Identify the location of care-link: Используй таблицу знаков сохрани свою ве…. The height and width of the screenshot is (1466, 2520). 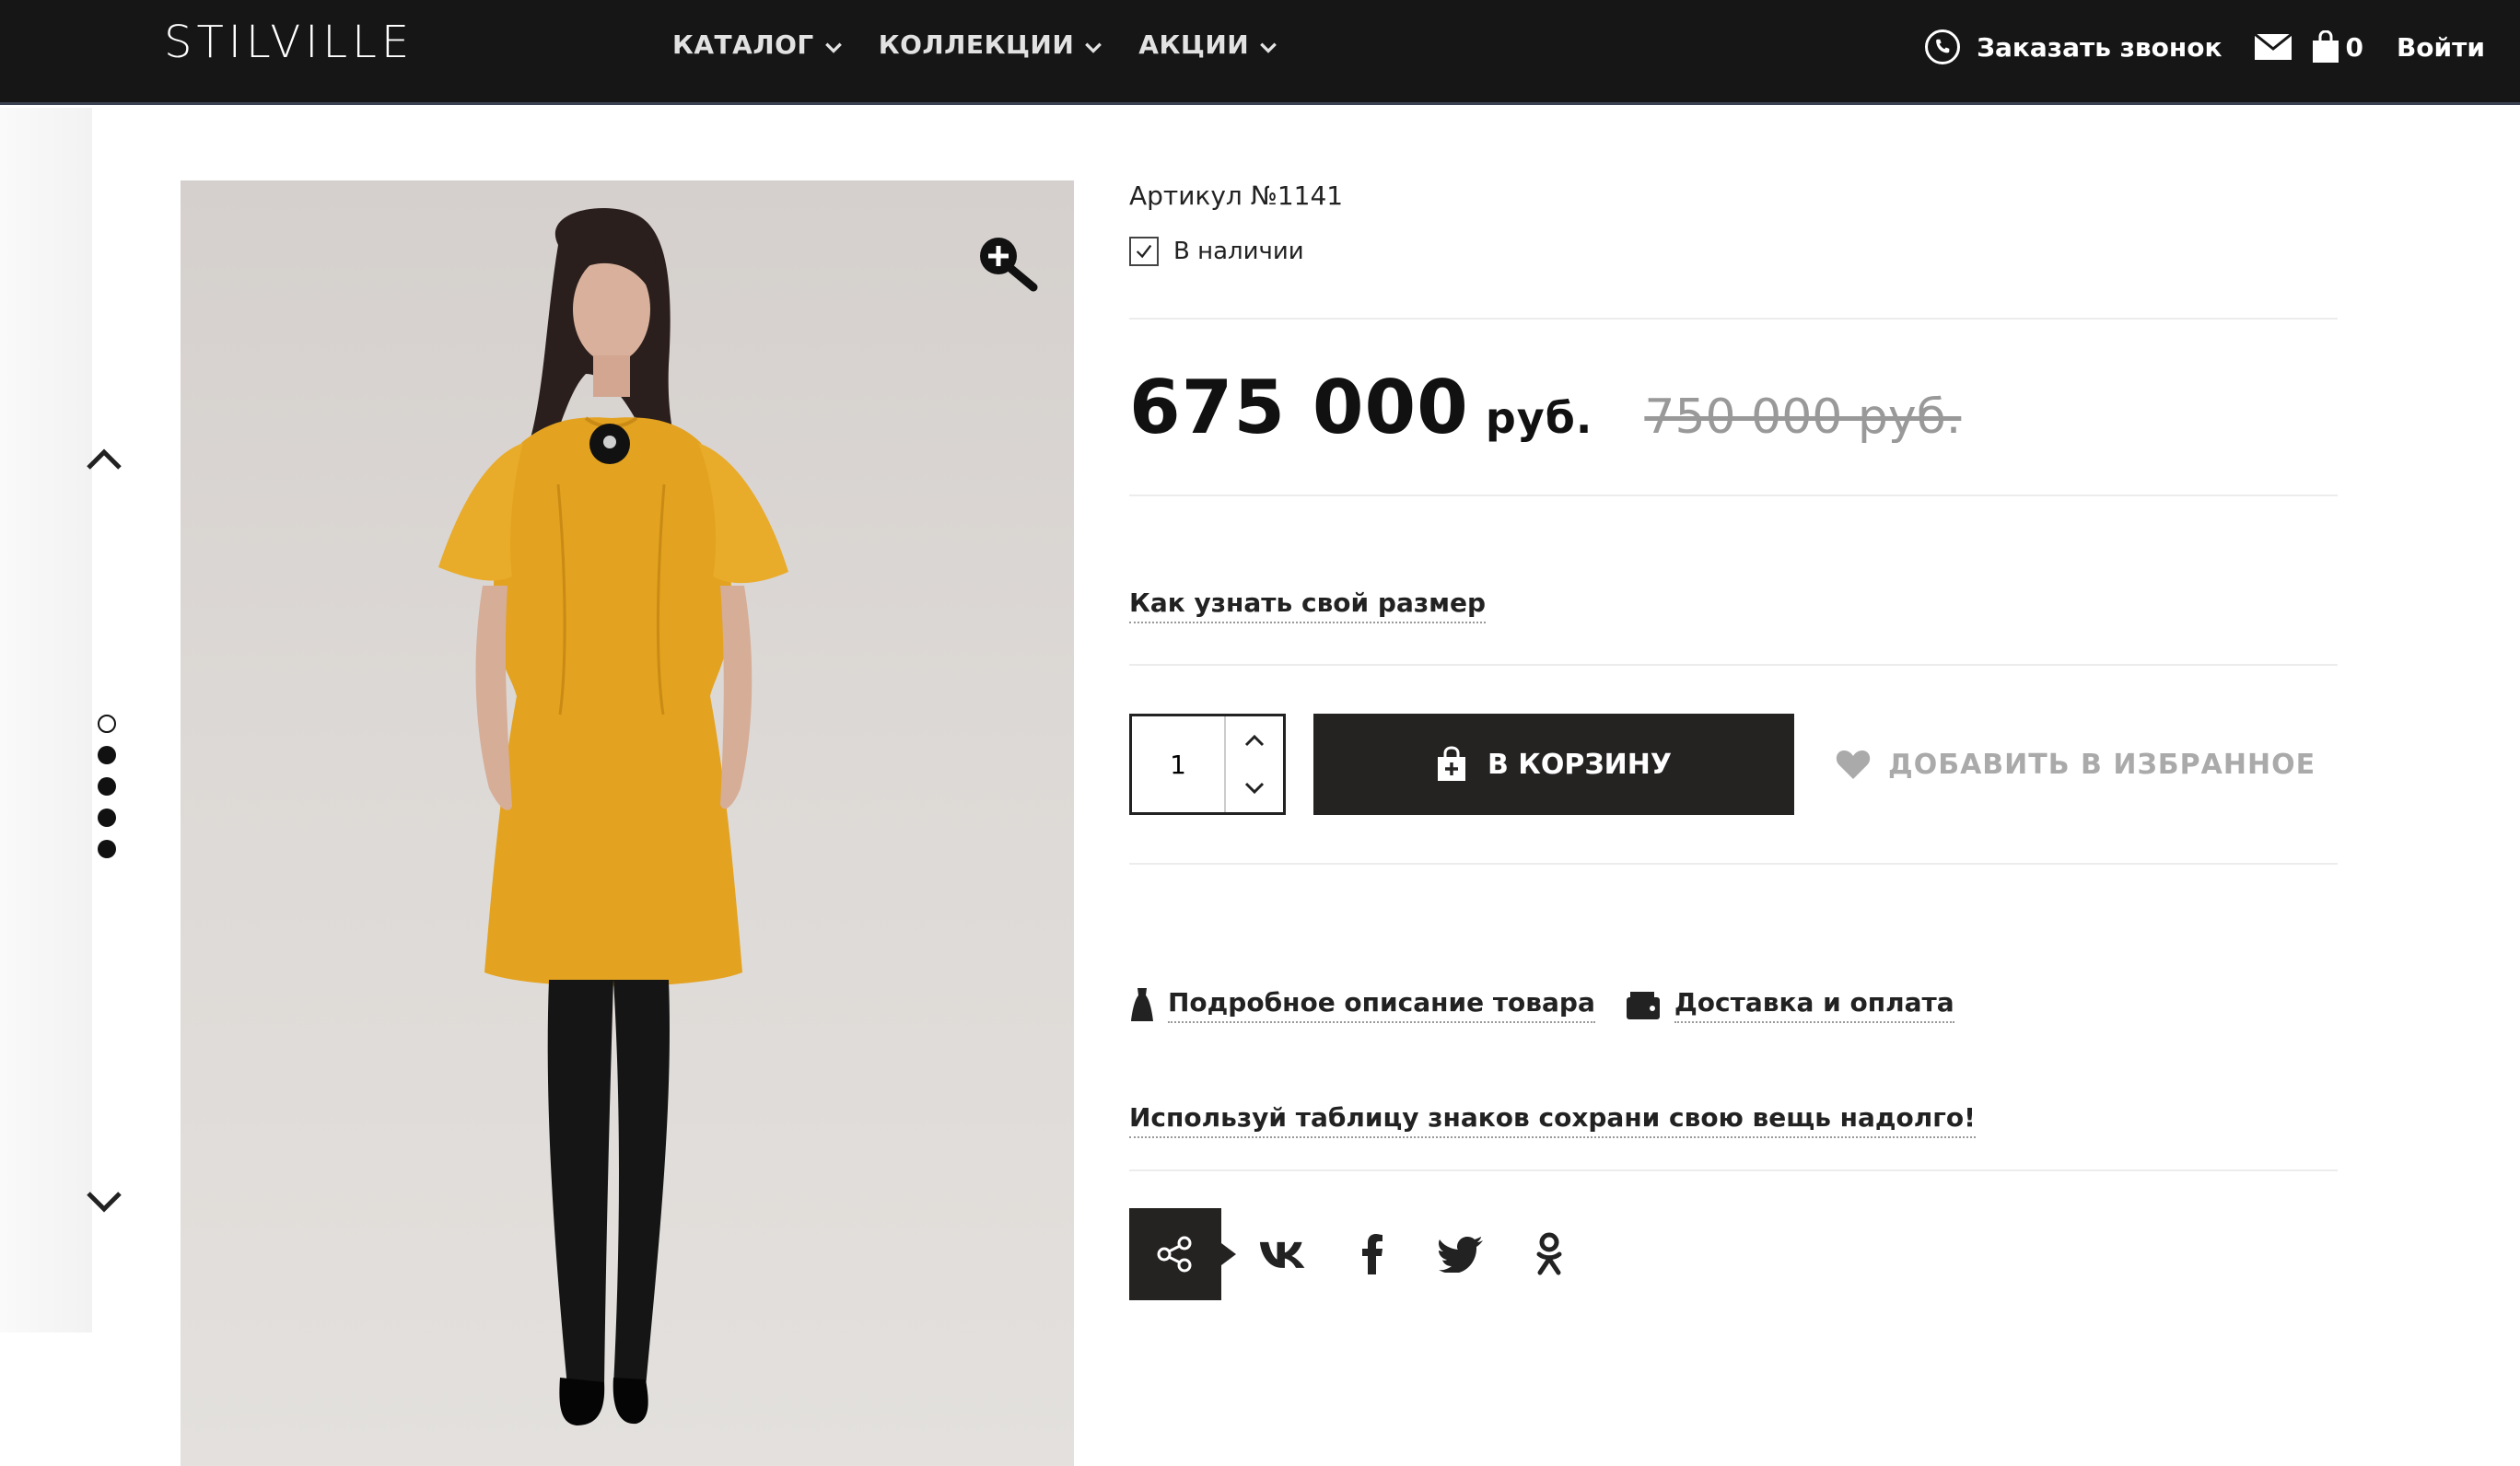
(1552, 1120).